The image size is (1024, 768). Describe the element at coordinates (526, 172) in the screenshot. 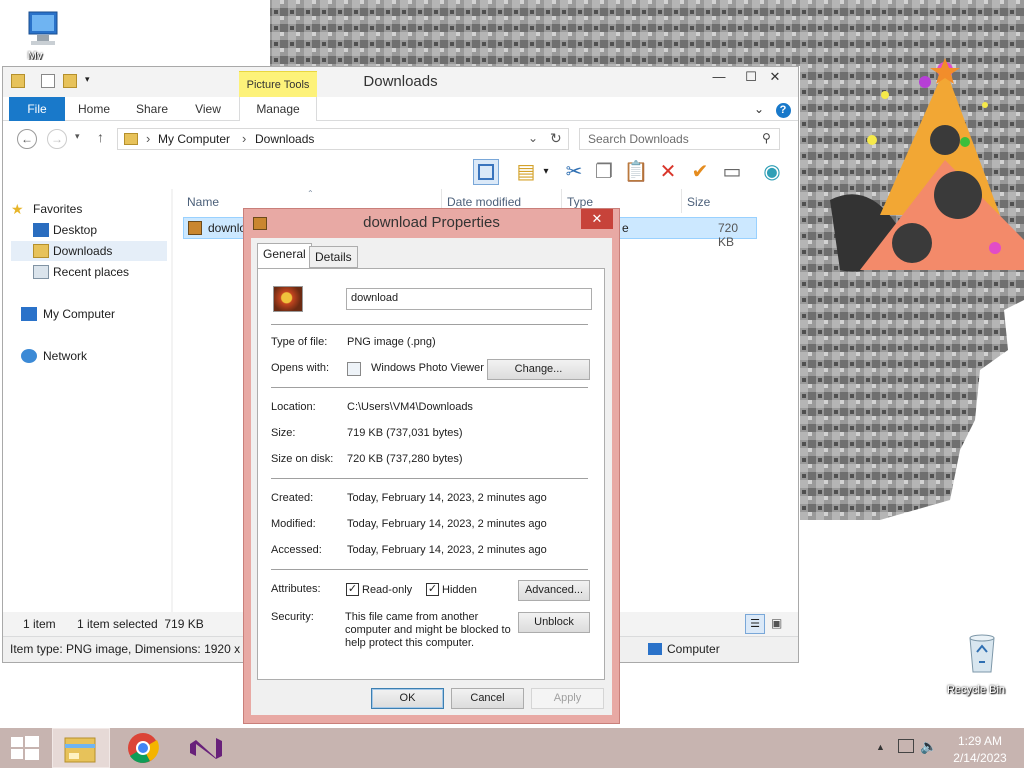

I see `properties-folder-icon: ▤` at that location.